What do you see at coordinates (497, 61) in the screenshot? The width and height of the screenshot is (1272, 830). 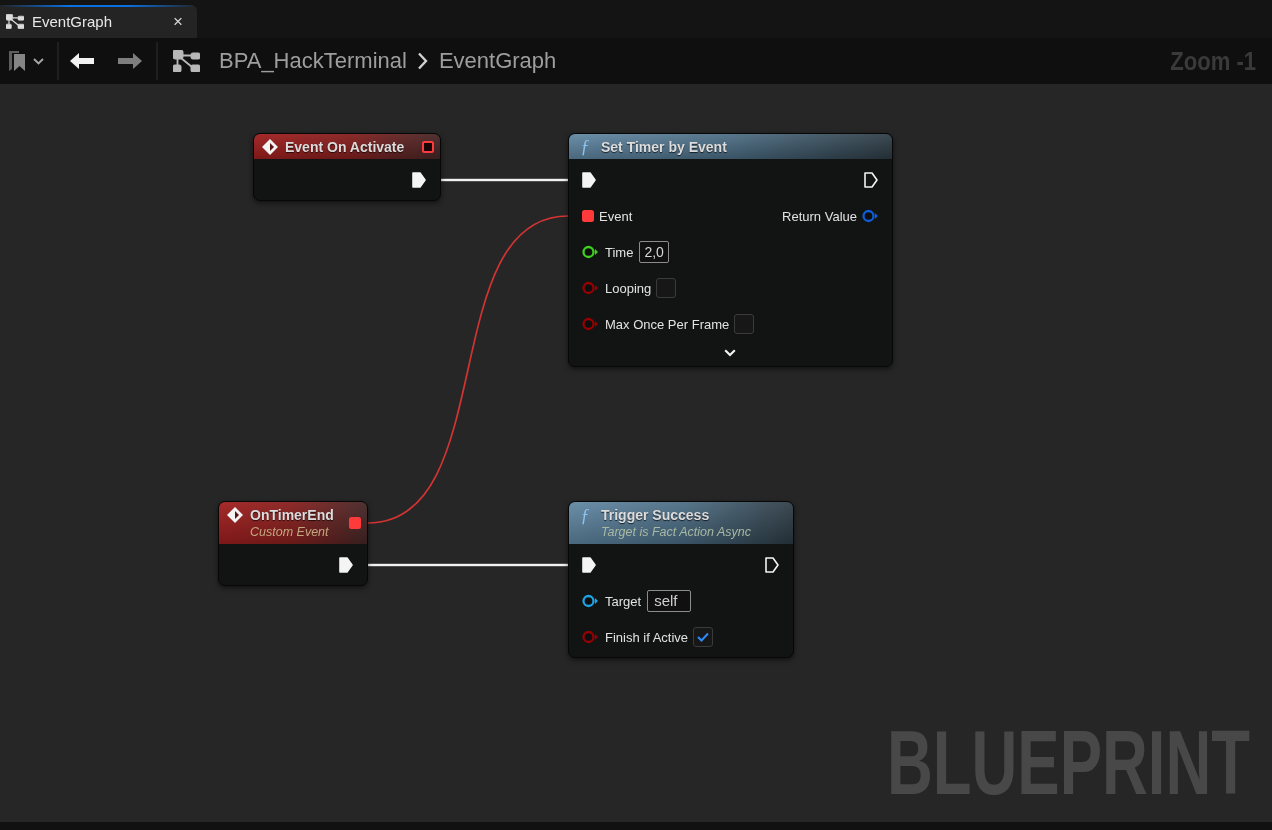 I see `breadcrumb-link: EventGraph` at bounding box center [497, 61].